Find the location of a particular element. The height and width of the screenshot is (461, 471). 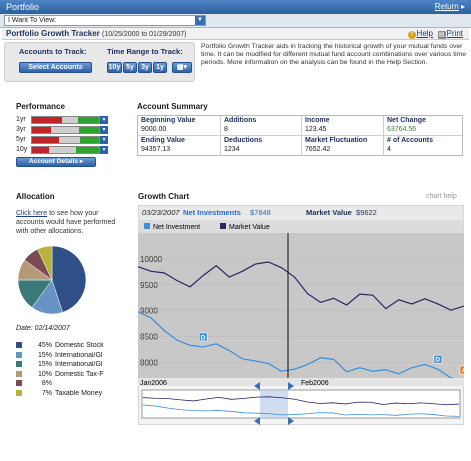

readout-net-value: $7848 is located at coordinates (260, 212).